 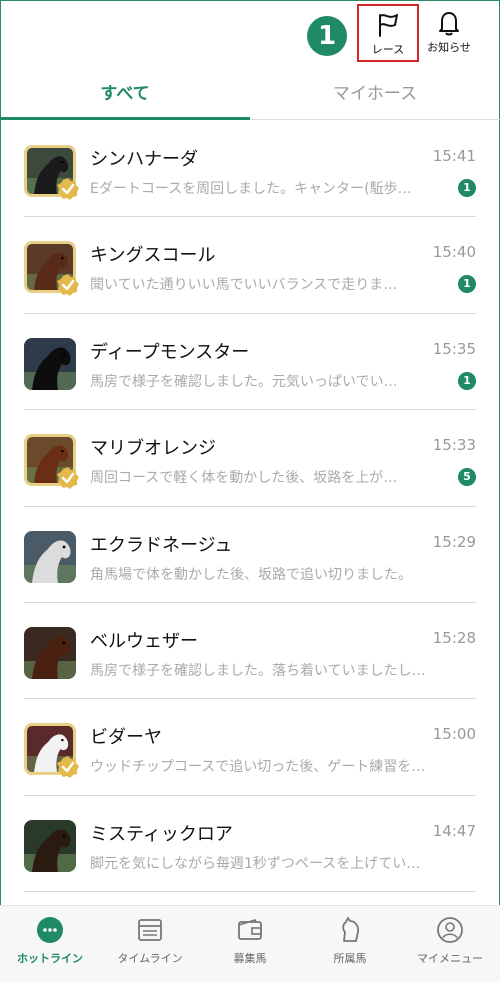 What do you see at coordinates (250, 555) in the screenshot?
I see `message-list-item: エクラドネージュ 15:29 角馬場で体を動かした後、坂路で追い切りました。` at bounding box center [250, 555].